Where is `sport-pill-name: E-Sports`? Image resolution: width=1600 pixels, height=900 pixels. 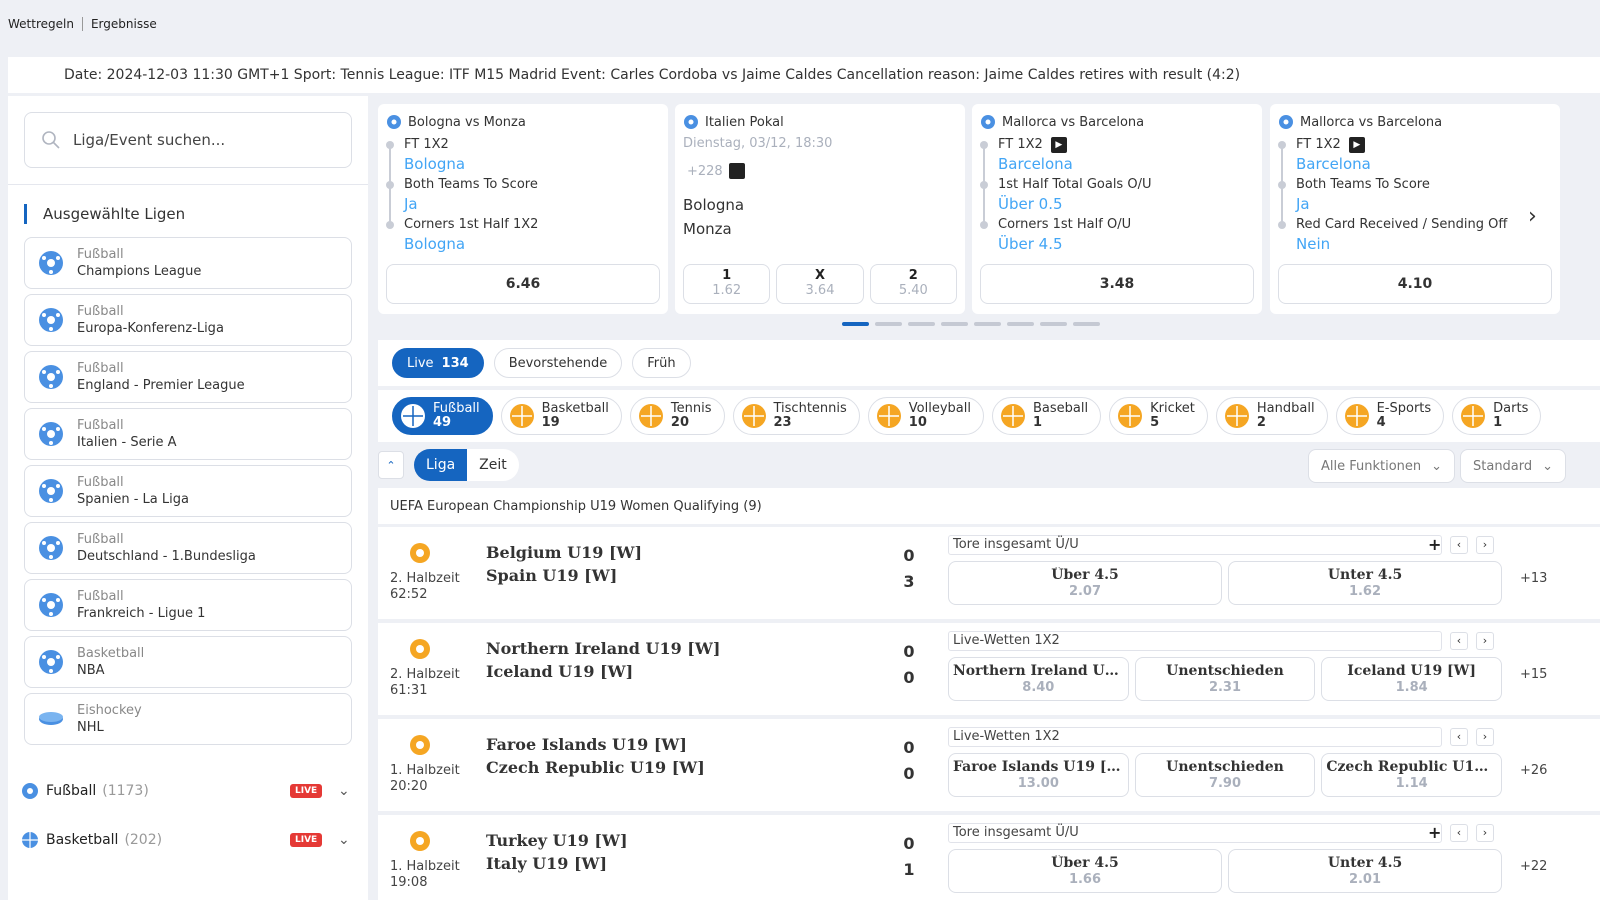 sport-pill-name: E-Sports is located at coordinates (1404, 408).